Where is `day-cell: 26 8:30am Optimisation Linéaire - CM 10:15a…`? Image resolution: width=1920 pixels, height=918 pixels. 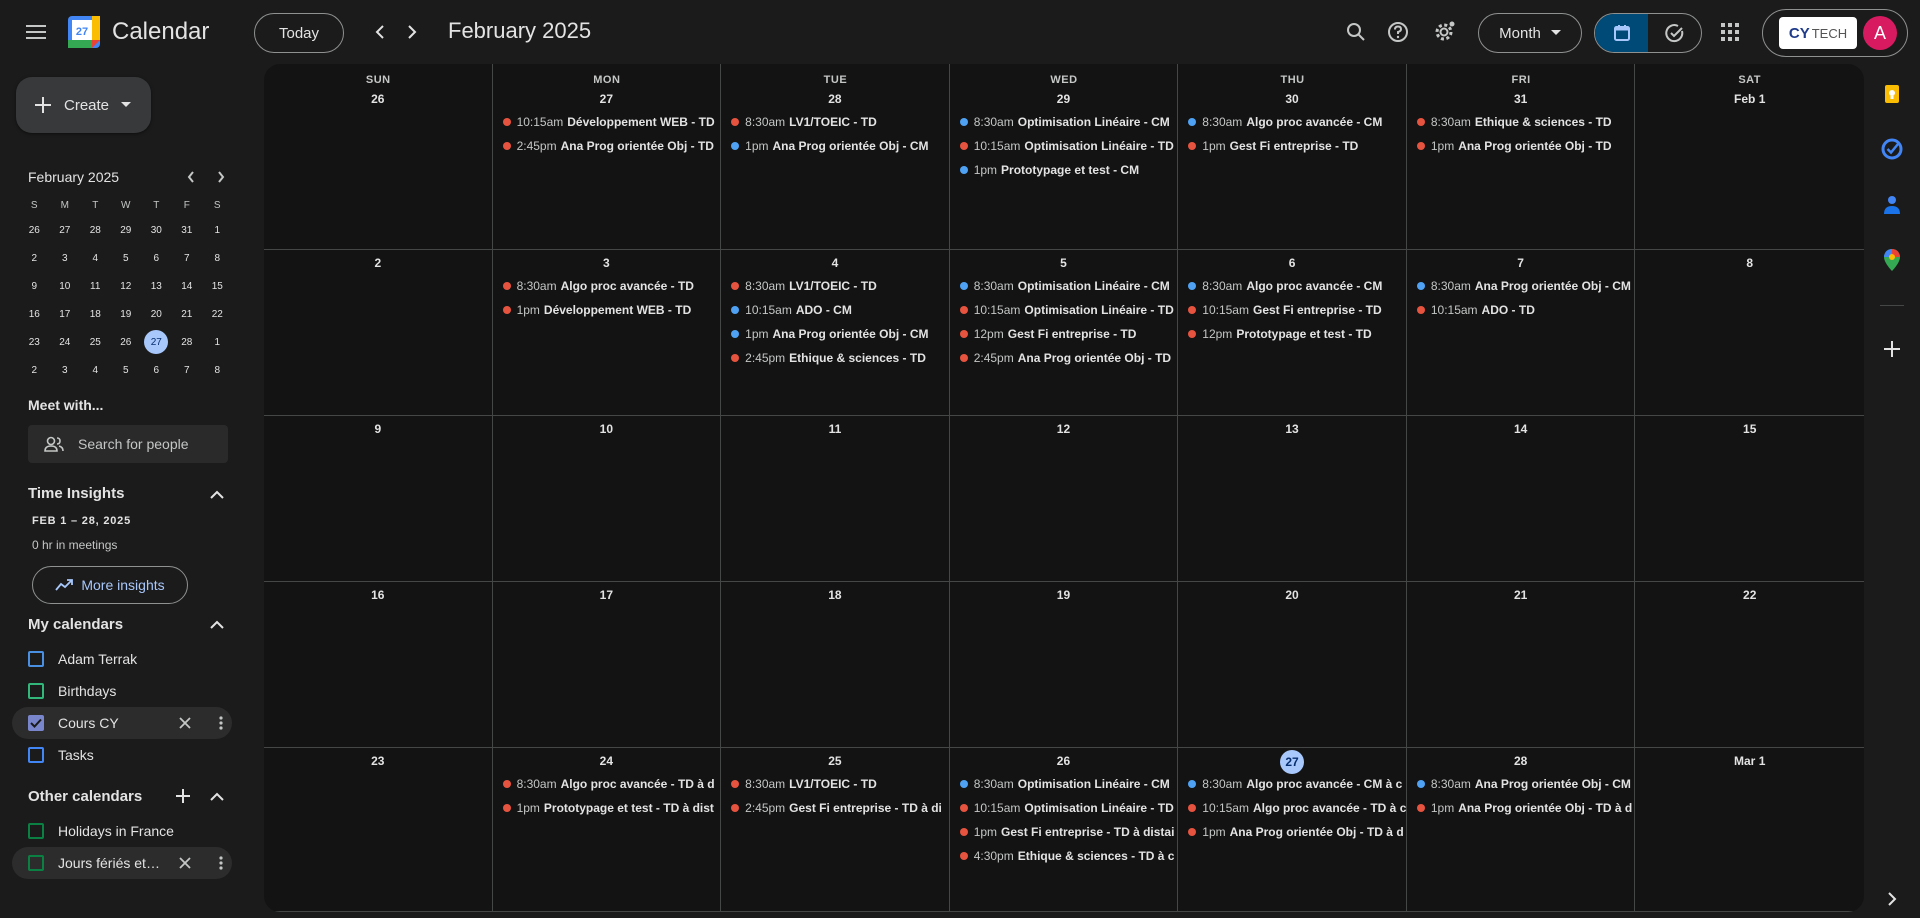 day-cell: 26 8:30am Optimisation Linéaire - CM 10:15a… is located at coordinates (1064, 830).